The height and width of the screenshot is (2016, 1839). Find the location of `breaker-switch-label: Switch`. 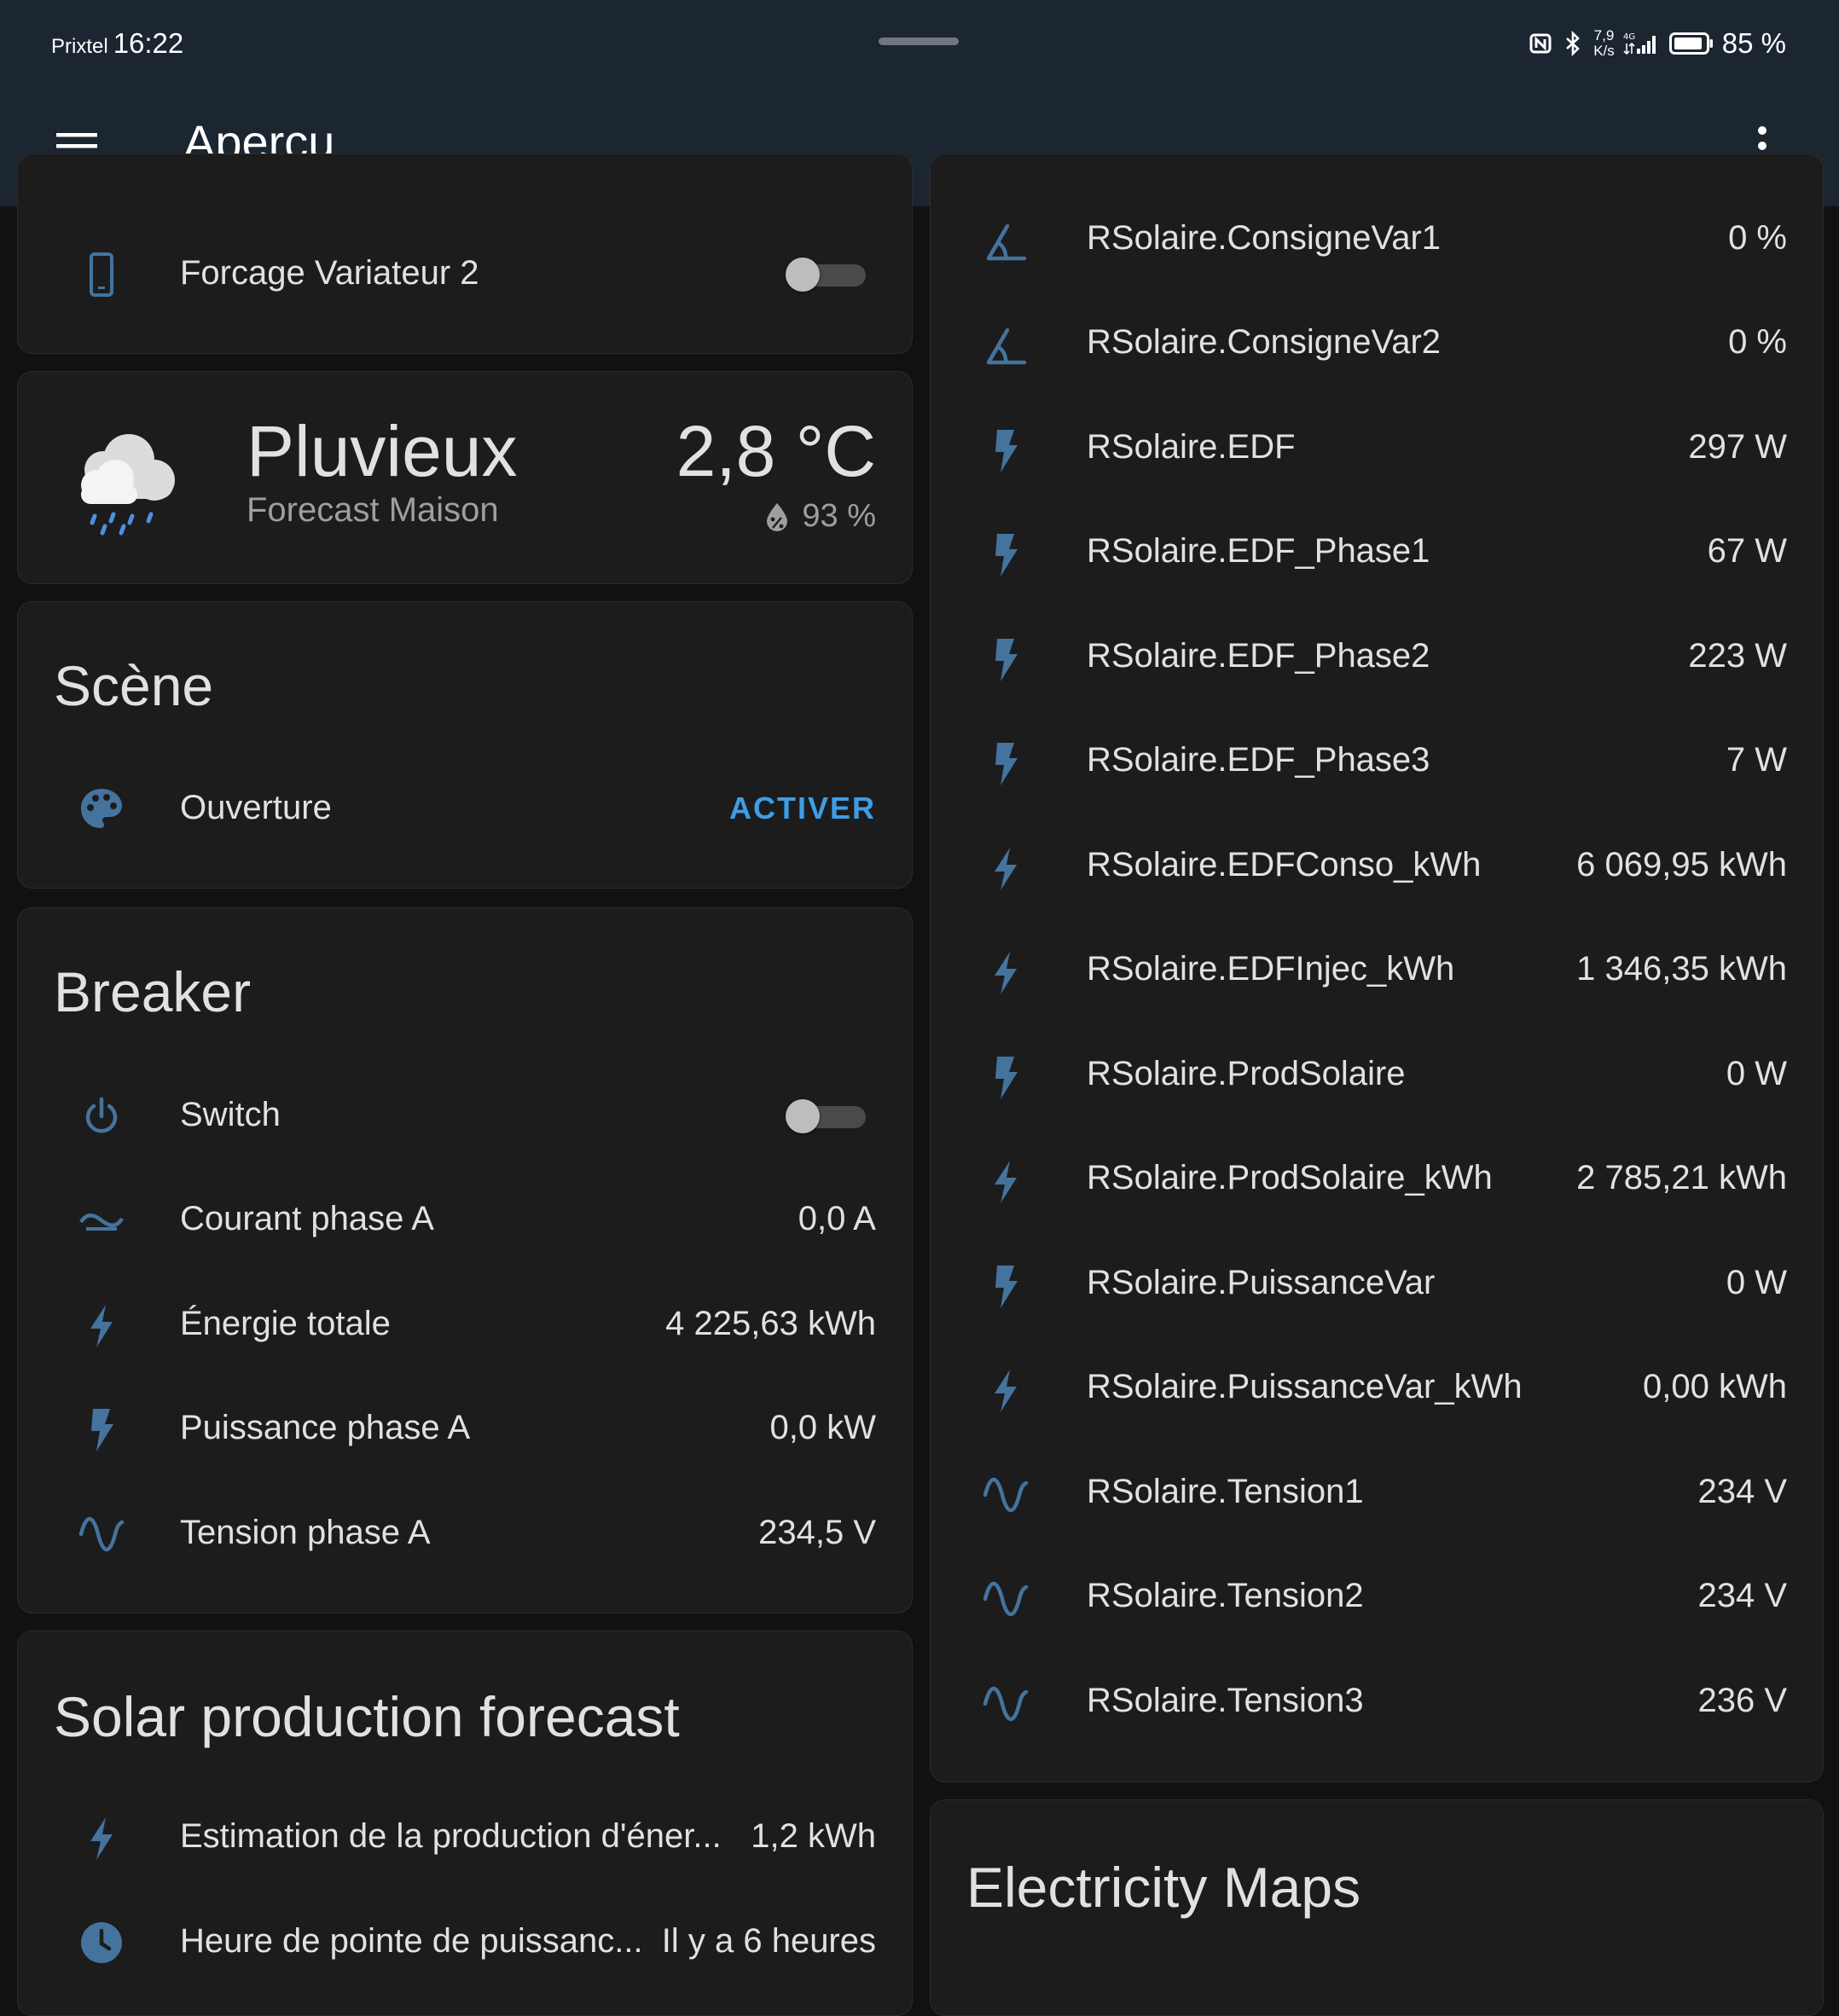

breaker-switch-label: Switch is located at coordinates (230, 1114).